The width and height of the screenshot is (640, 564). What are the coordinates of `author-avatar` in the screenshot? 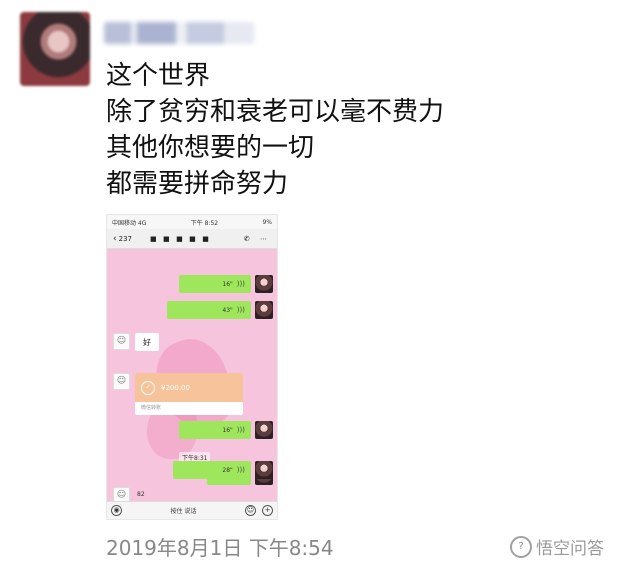 It's located at (55, 49).